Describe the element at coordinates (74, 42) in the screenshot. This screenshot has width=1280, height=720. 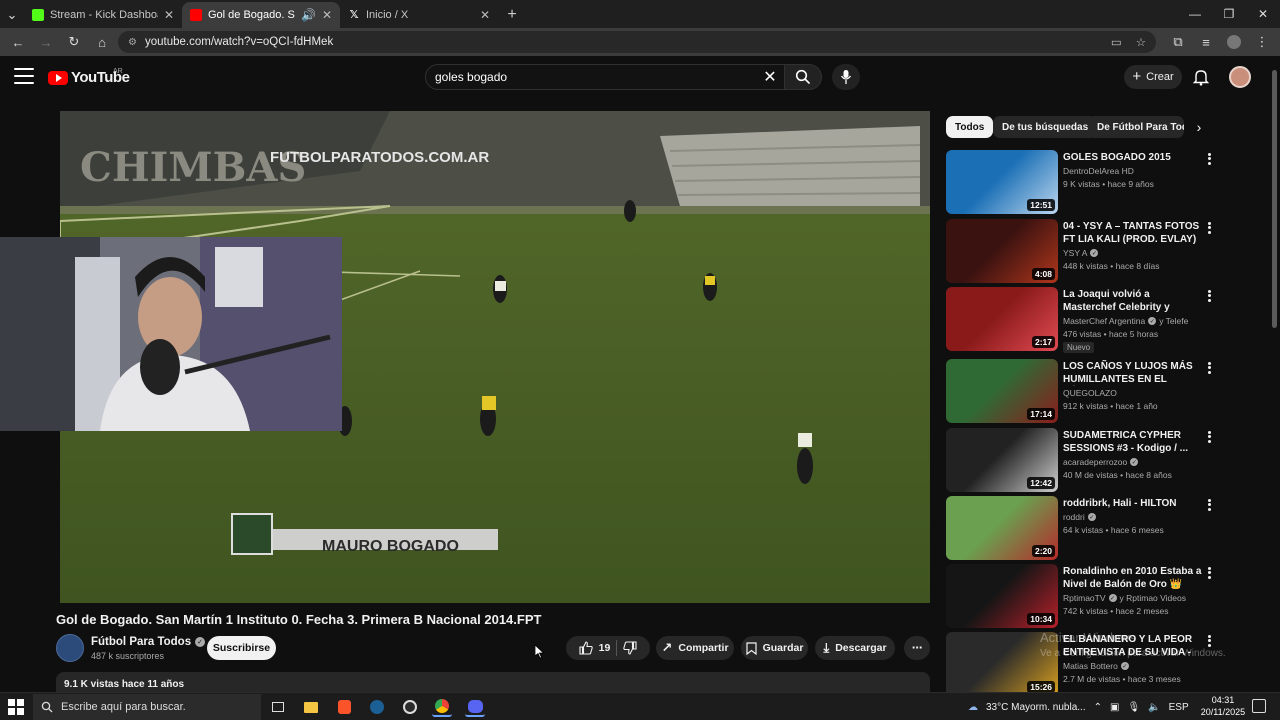
I see `reload-icon: ↻` at that location.